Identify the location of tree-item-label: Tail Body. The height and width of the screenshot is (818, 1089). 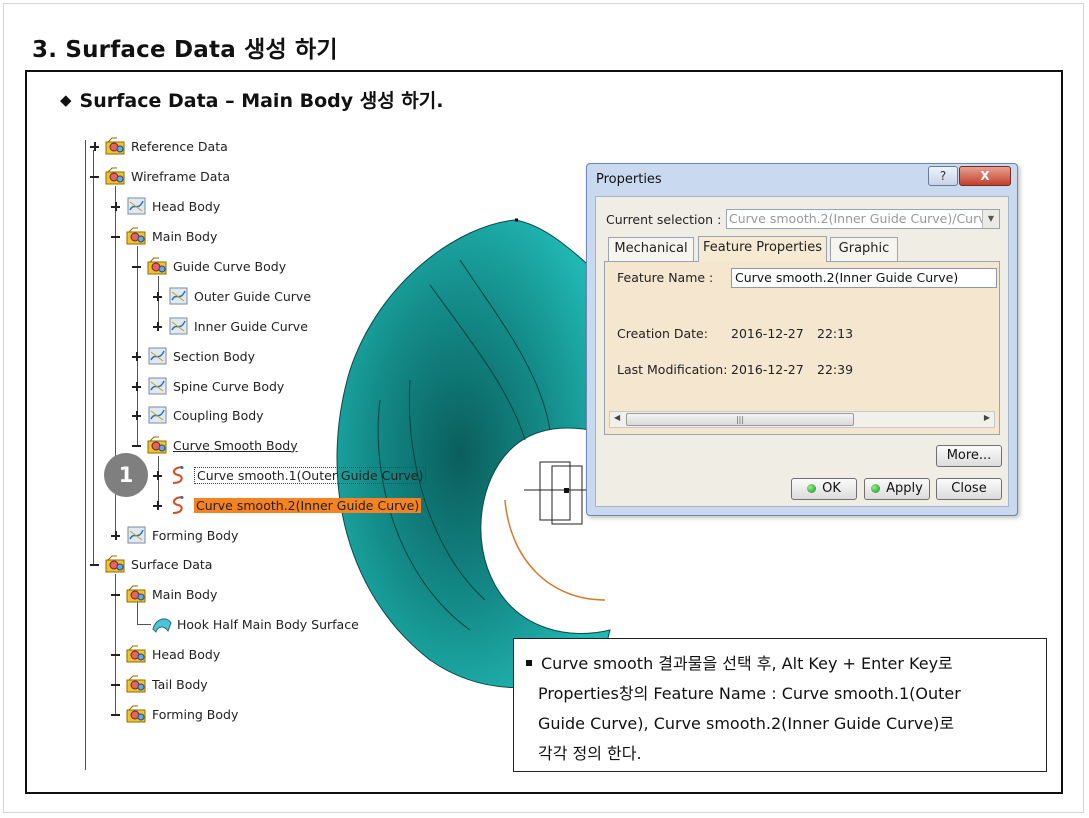
(180, 684).